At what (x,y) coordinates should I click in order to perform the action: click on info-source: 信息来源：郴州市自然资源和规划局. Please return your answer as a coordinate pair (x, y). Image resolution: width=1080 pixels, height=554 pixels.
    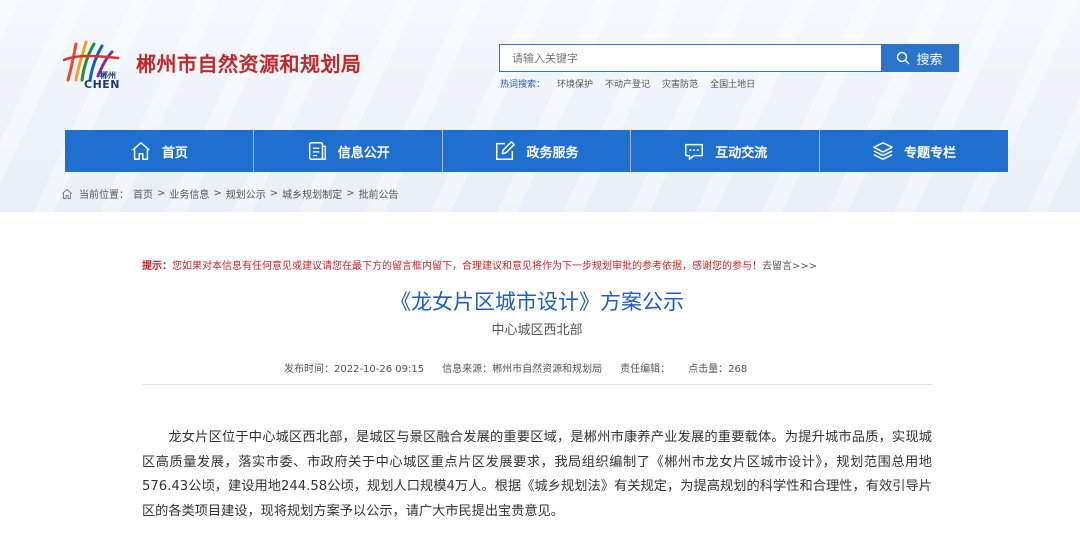
    Looking at the image, I should click on (522, 369).